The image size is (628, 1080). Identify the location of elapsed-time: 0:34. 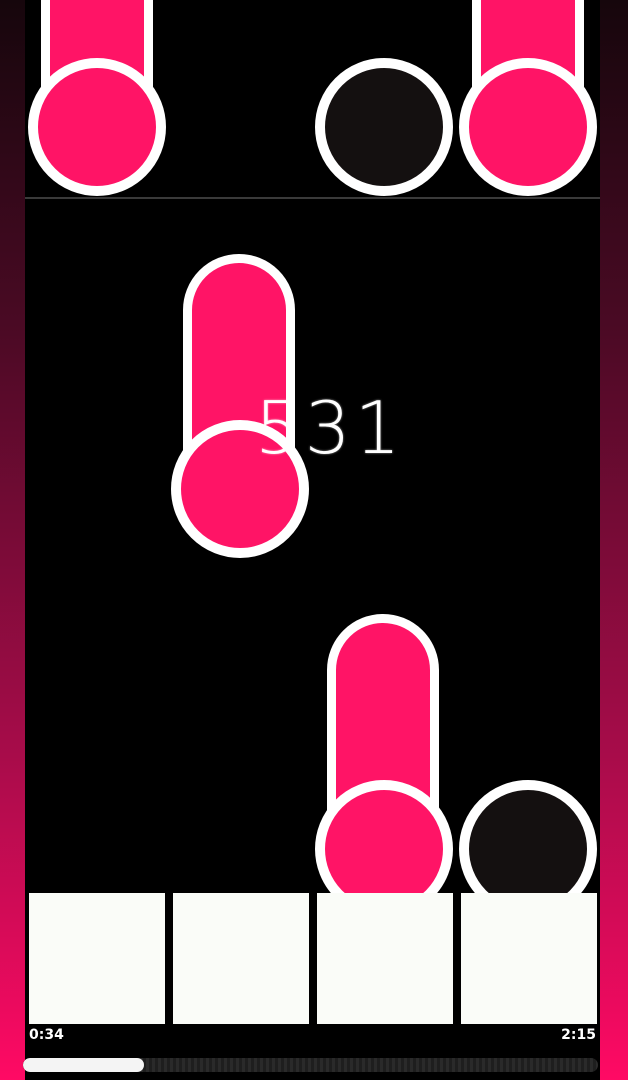
(46, 1035).